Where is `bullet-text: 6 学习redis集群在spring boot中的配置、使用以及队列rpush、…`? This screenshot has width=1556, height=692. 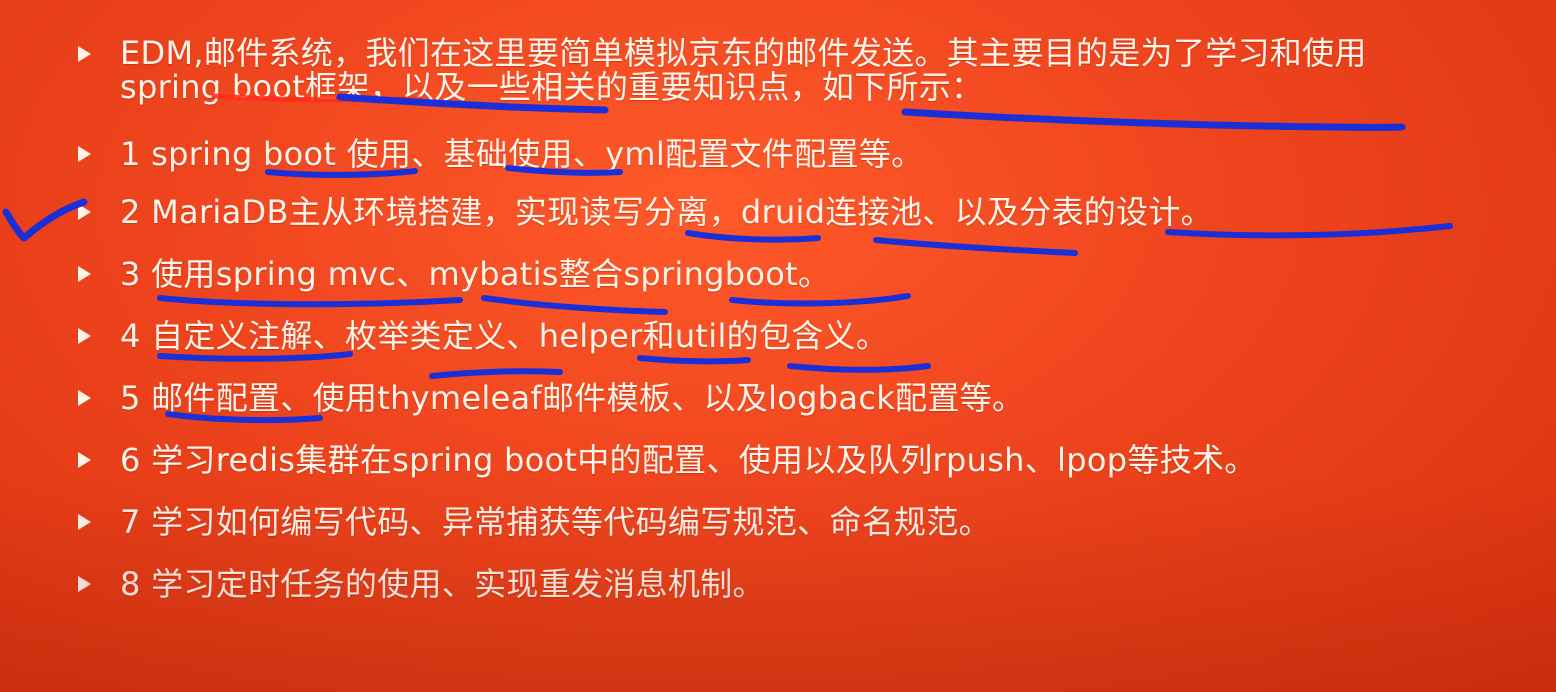
bullet-text: 6 学习redis集群在spring boot中的配置、使用以及队列rpush、… is located at coordinates (688, 460).